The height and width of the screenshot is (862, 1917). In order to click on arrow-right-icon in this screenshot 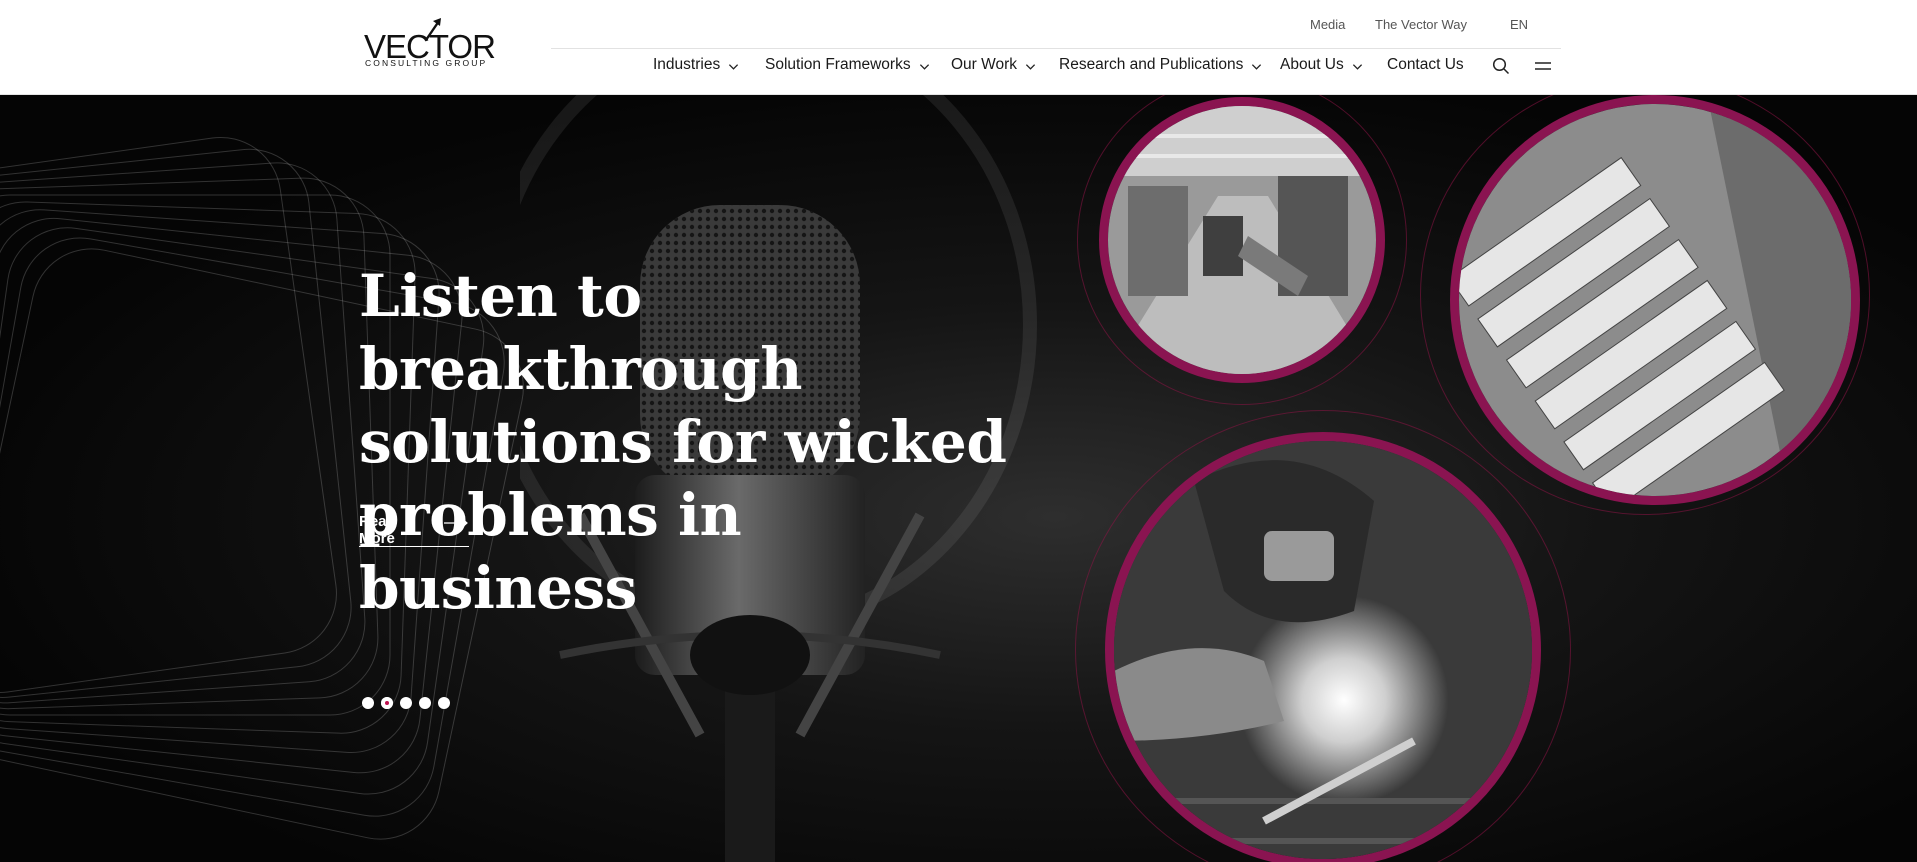, I will do `click(456, 523)`.